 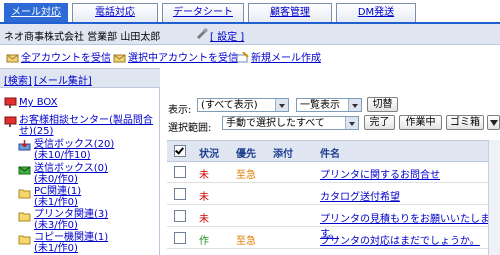 I want to click on tab-mail: メール対応, so click(x=36, y=12).